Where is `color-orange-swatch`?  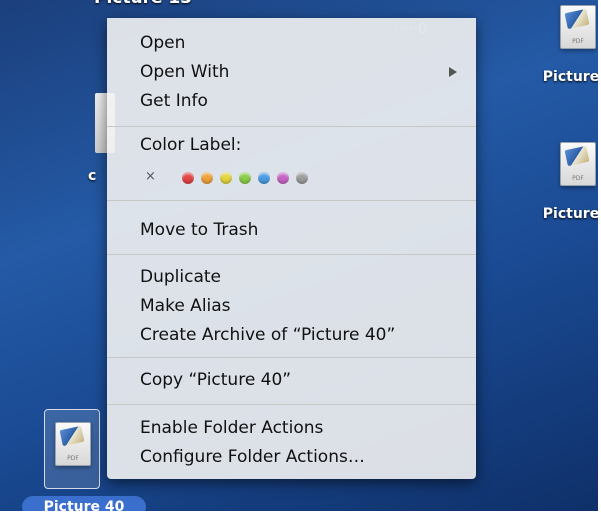
color-orange-swatch is located at coordinates (207, 178).